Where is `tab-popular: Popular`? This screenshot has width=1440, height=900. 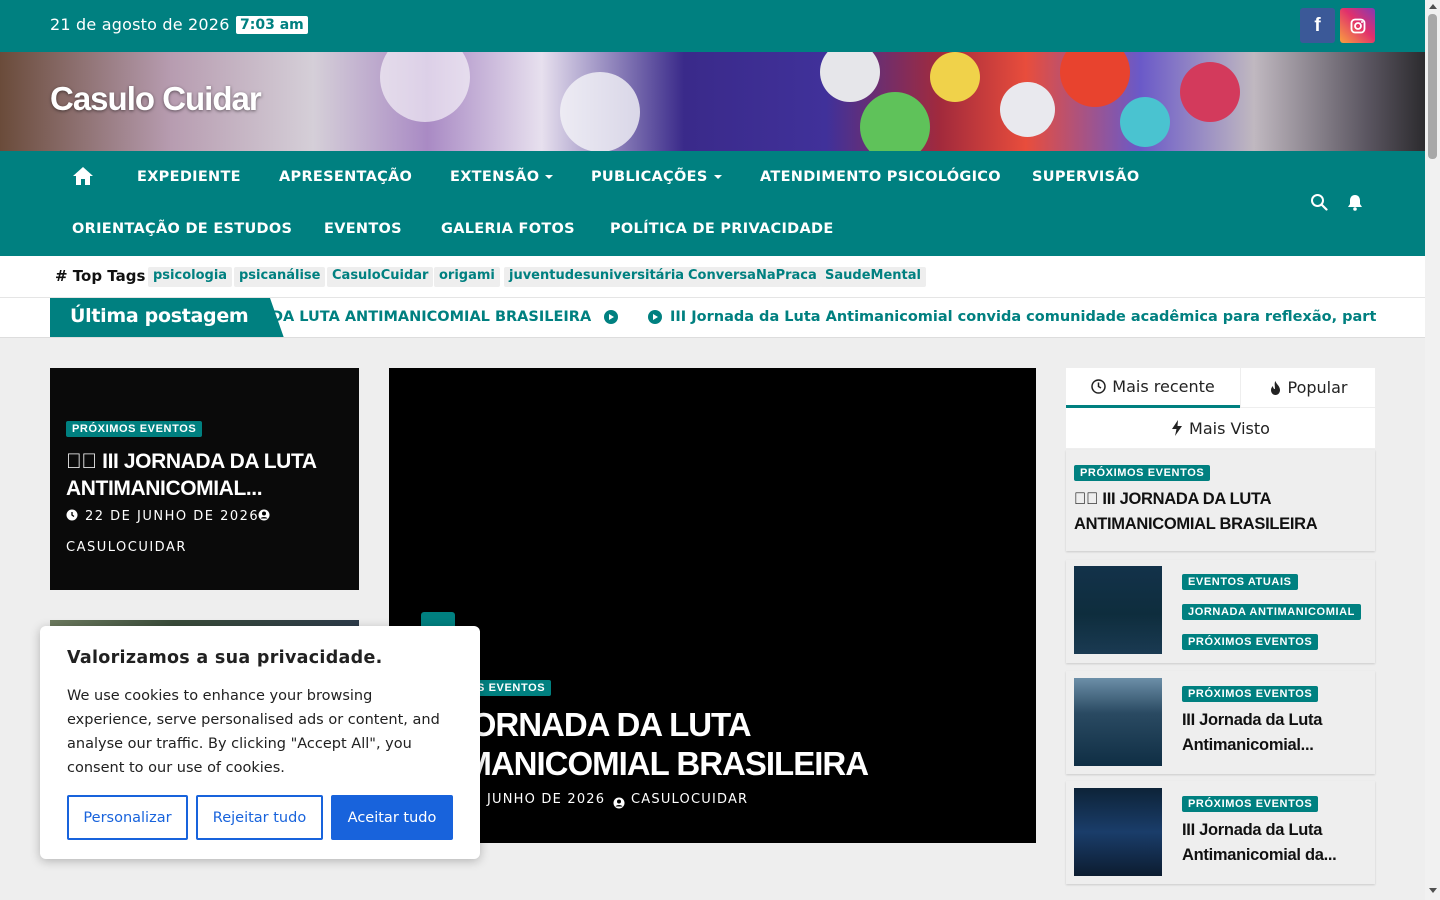
tab-popular: Popular is located at coordinates (1307, 388).